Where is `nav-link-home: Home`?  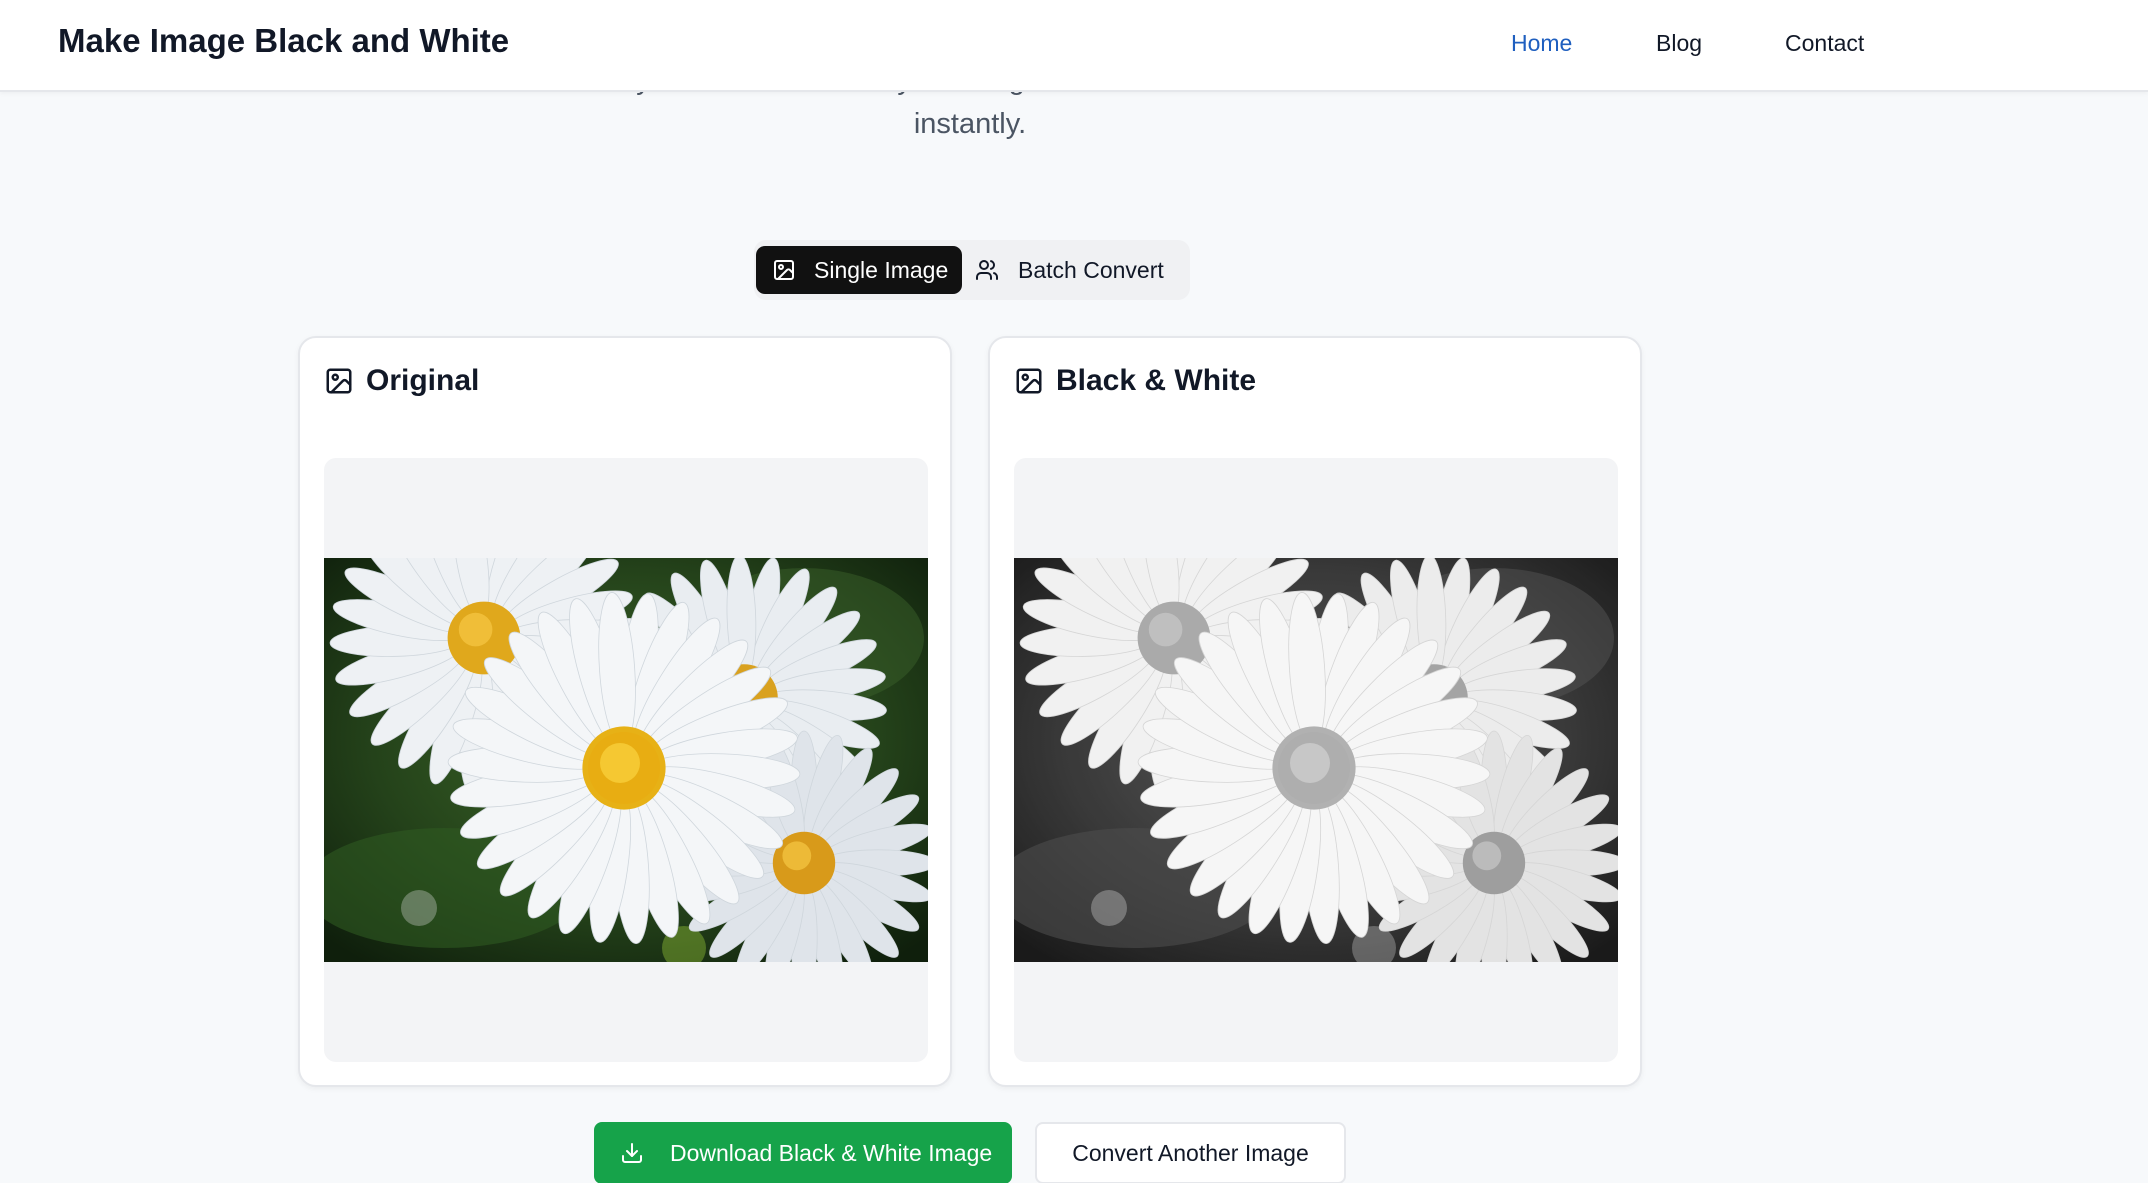 nav-link-home: Home is located at coordinates (1541, 43).